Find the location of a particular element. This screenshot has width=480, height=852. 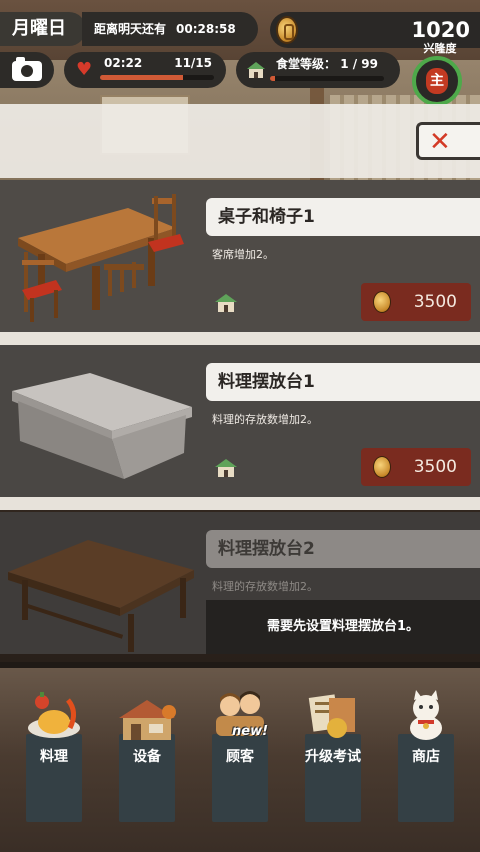

top-hud: 月曜日 距离明天还有 00:28:58 1020 is located at coordinates (240, 28).